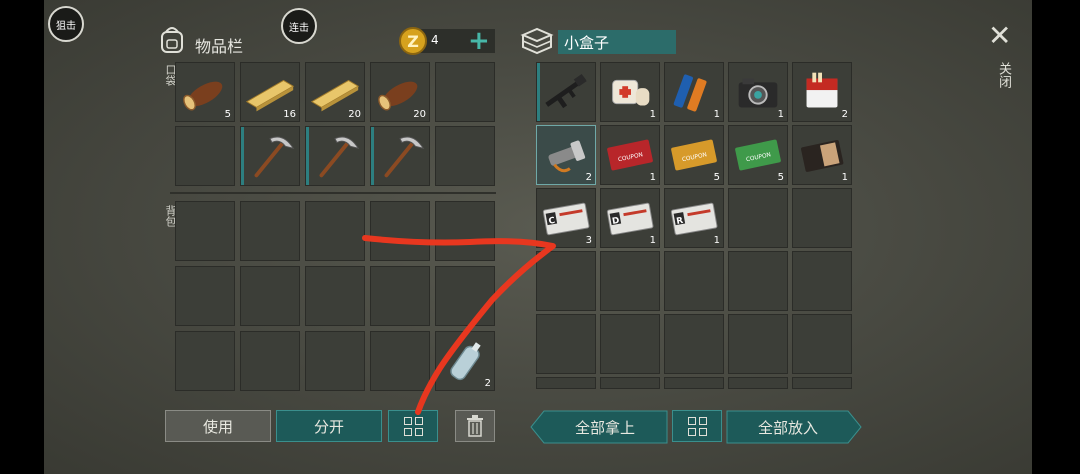  Describe the element at coordinates (605, 427) in the screenshot. I see `take-all-button: 全部拿上` at that location.